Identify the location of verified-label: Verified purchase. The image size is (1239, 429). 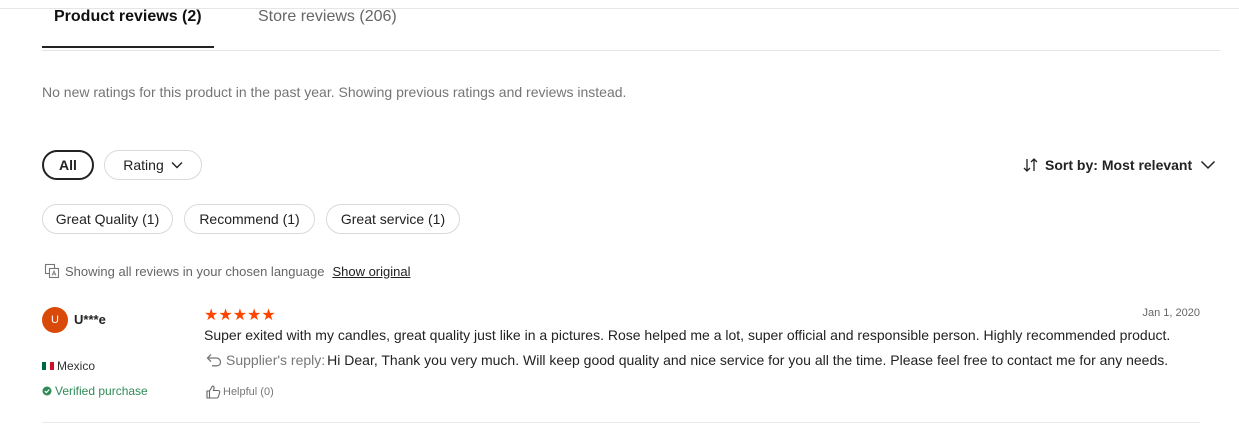
(101, 391).